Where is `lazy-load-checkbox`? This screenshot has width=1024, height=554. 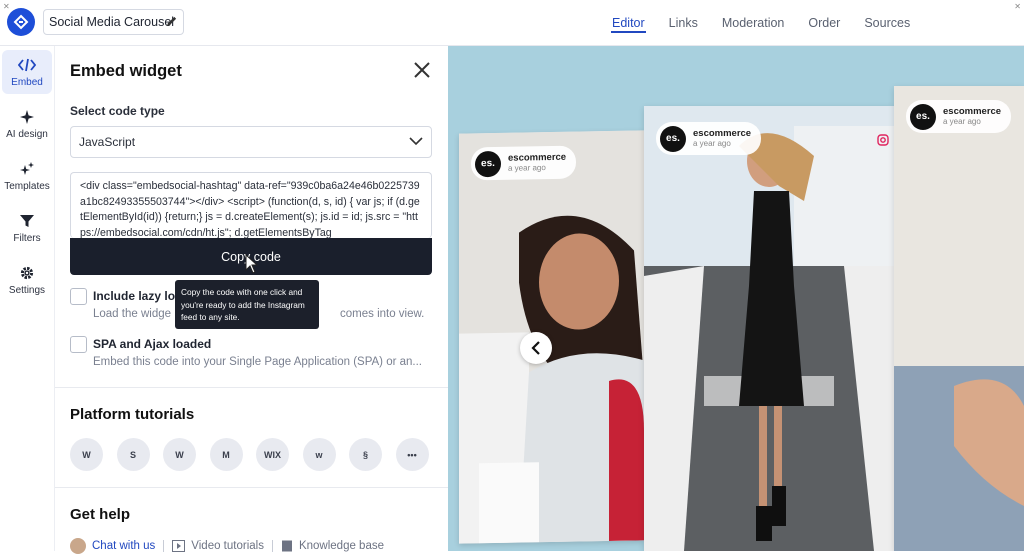
lazy-load-checkbox is located at coordinates (78, 296).